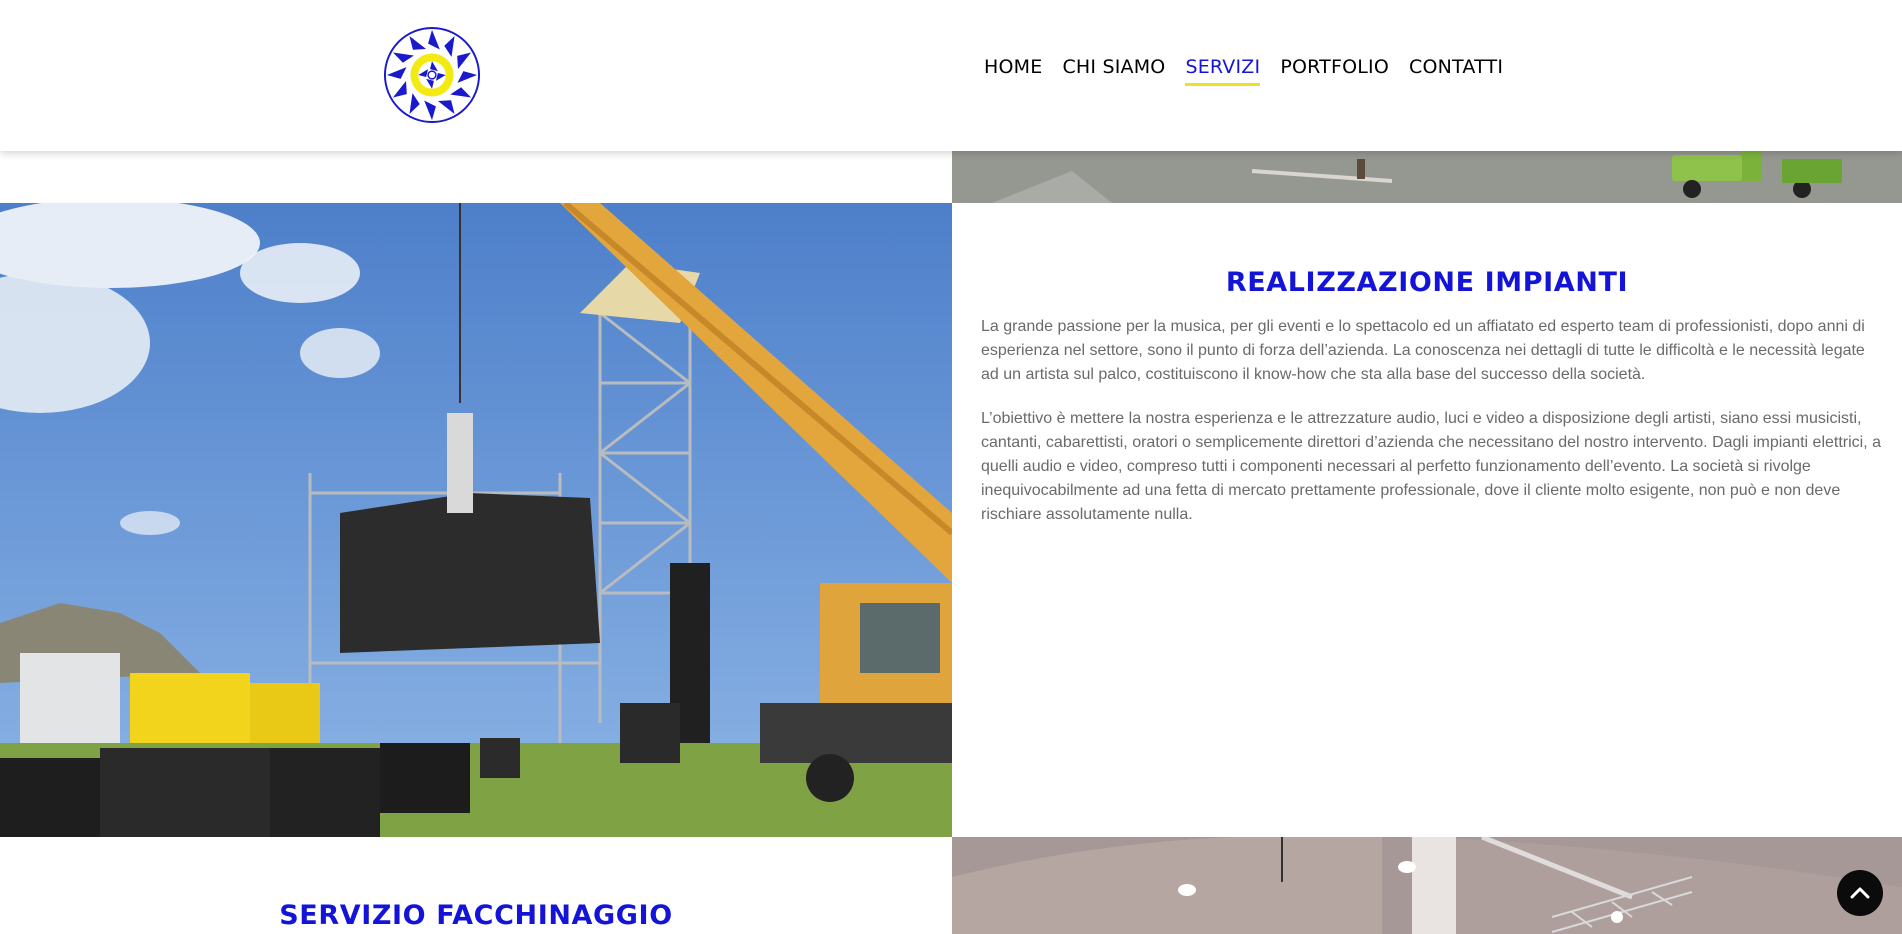 The width and height of the screenshot is (1902, 934). Describe the element at coordinates (1427, 885) in the screenshot. I see `hall-truss-photo` at that location.